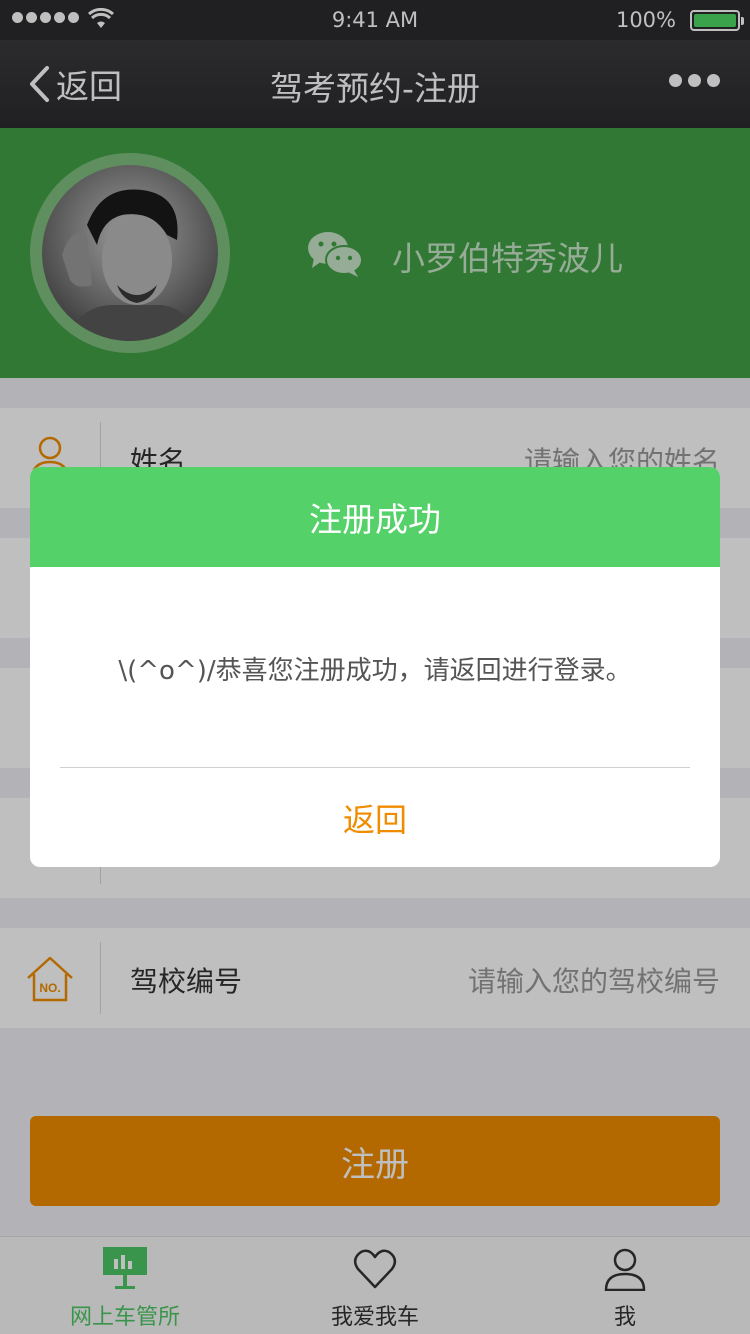  What do you see at coordinates (375, 517) in the screenshot?
I see `dialog-title: 注册成功` at bounding box center [375, 517].